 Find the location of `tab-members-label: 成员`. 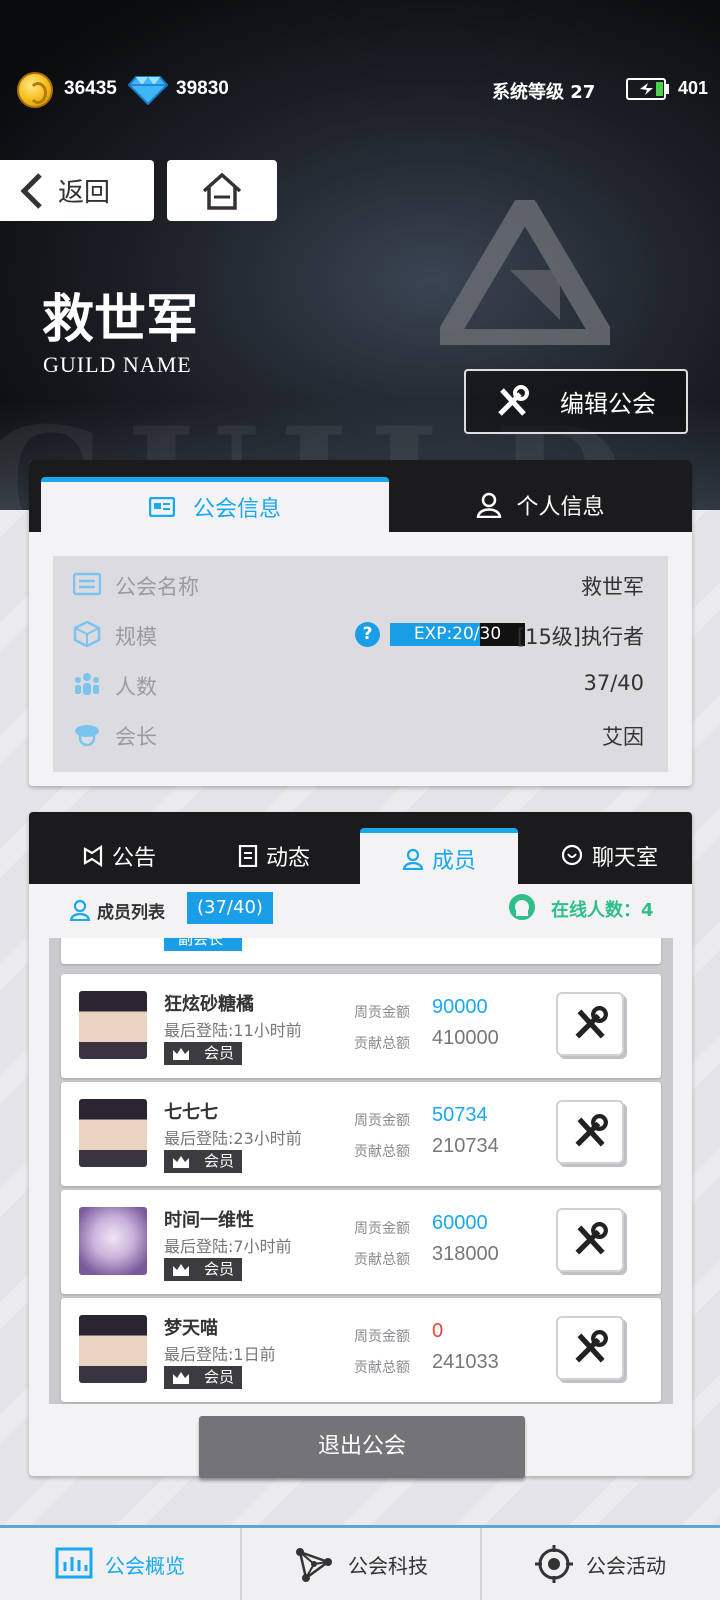

tab-members-label: 成员 is located at coordinates (453, 861).